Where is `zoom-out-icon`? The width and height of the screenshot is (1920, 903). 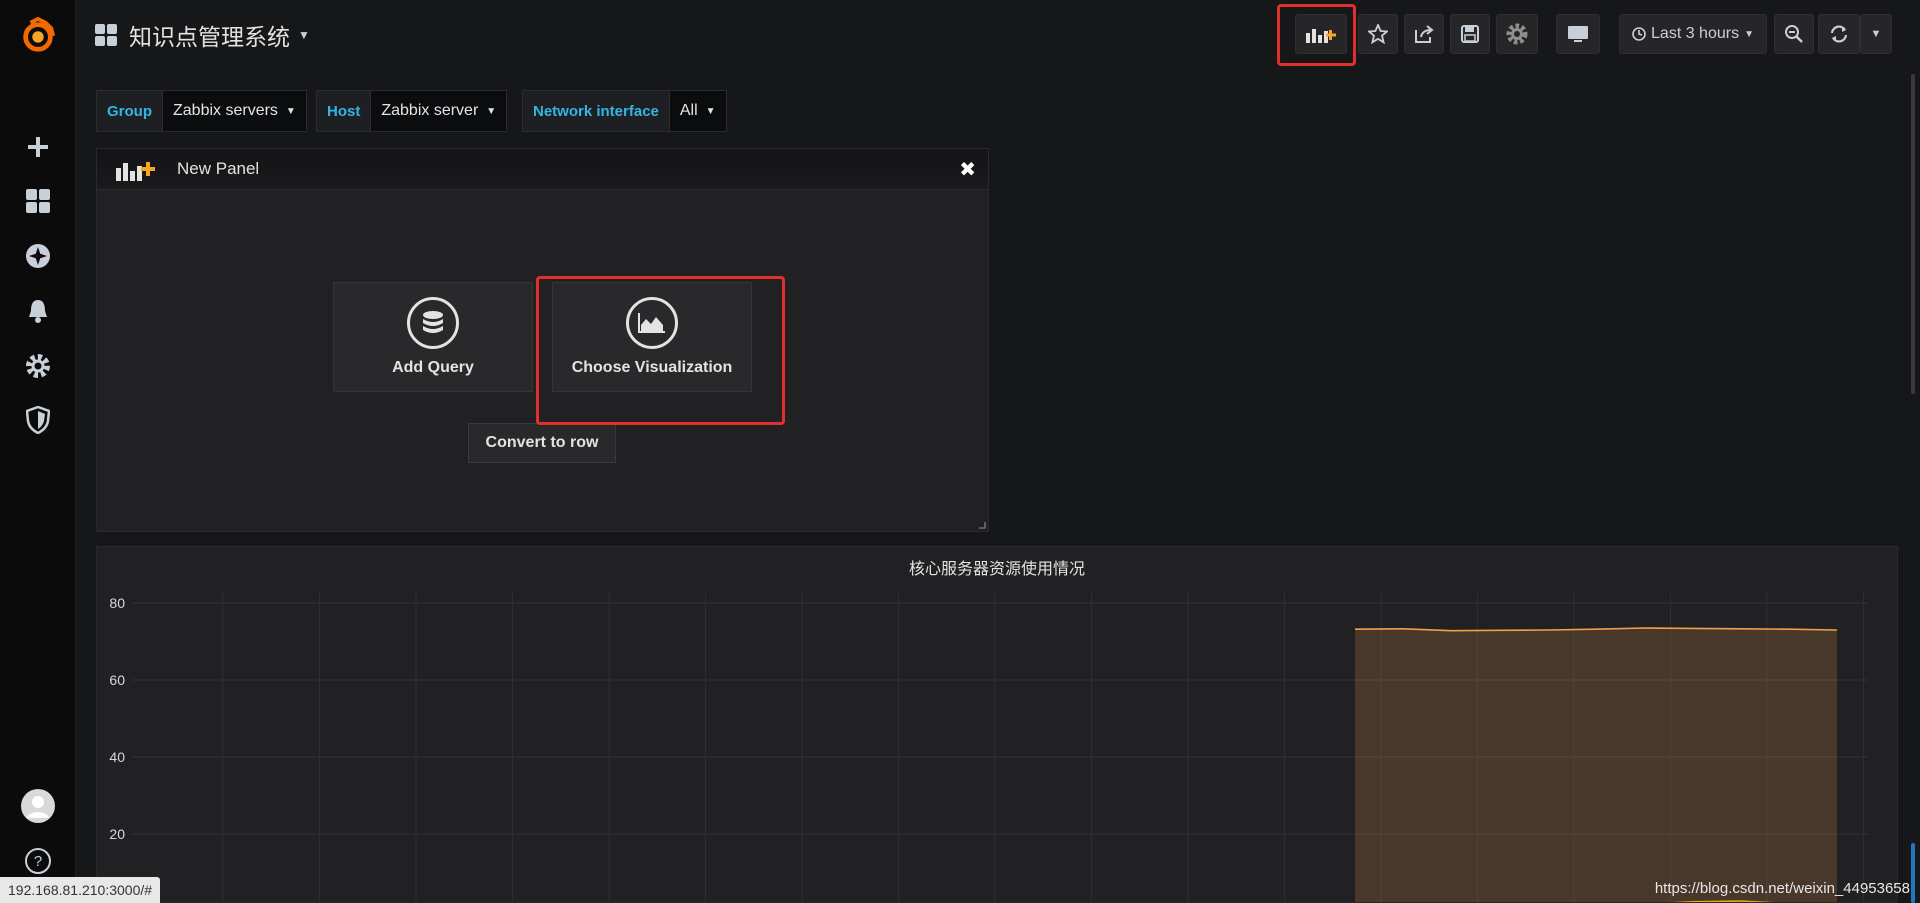 zoom-out-icon is located at coordinates (1794, 34).